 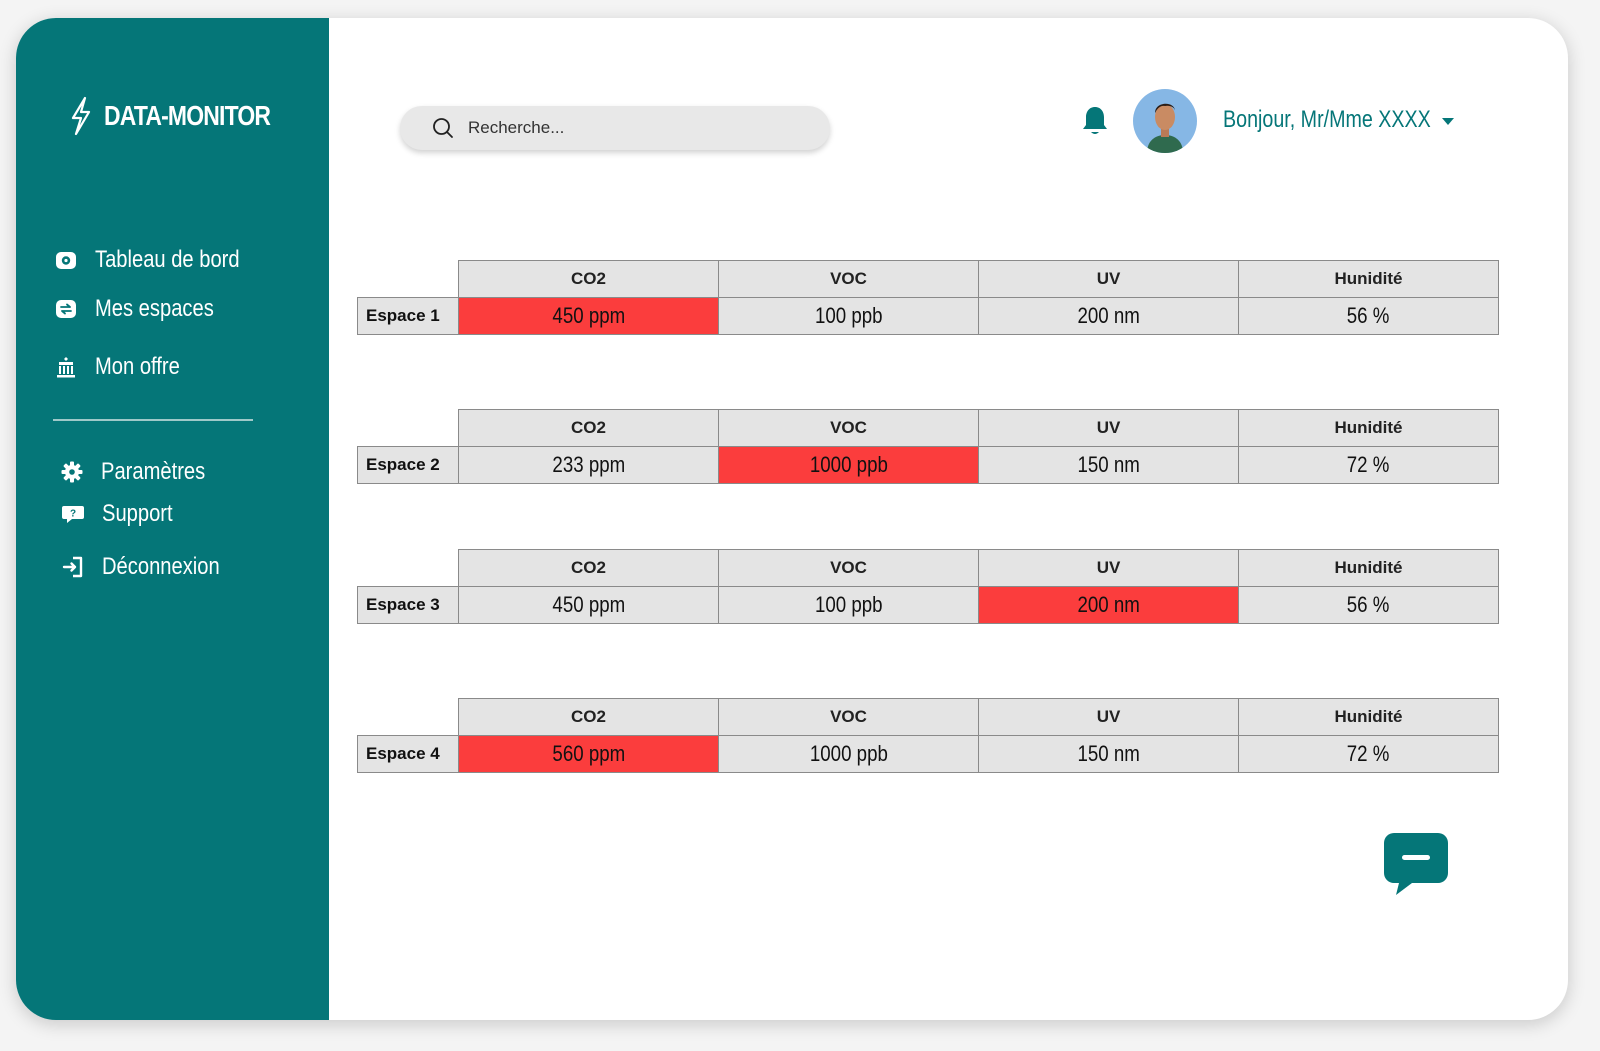 What do you see at coordinates (408, 316) in the screenshot?
I see `espace-name: Espace 1` at bounding box center [408, 316].